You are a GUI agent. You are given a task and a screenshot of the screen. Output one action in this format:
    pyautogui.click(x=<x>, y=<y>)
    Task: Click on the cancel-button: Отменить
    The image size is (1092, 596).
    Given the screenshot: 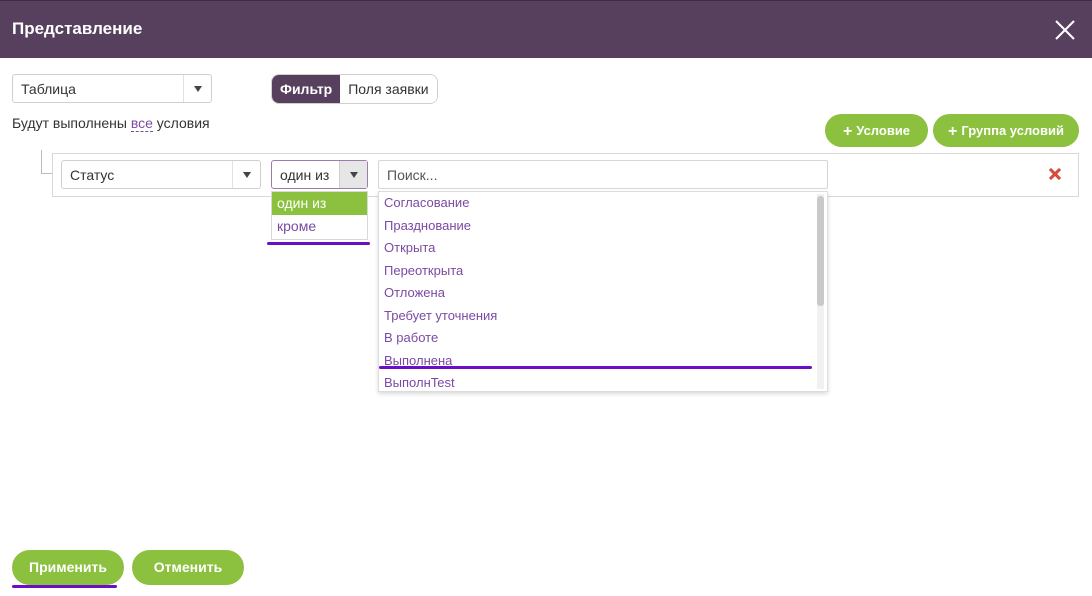 What is the action you would take?
    pyautogui.click(x=188, y=567)
    